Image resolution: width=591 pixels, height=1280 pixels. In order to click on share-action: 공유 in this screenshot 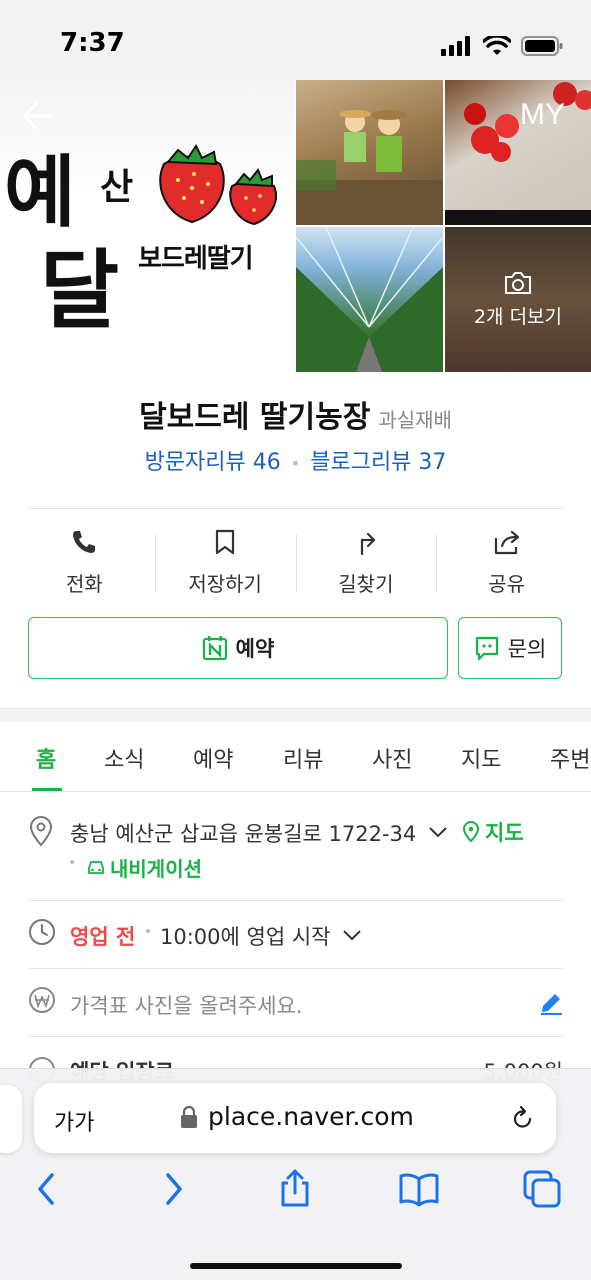, I will do `click(506, 564)`.